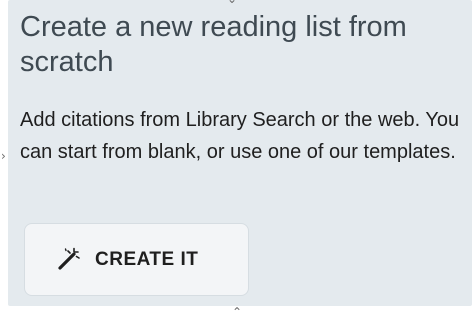  I want to click on magic-wand-icon, so click(68, 260).